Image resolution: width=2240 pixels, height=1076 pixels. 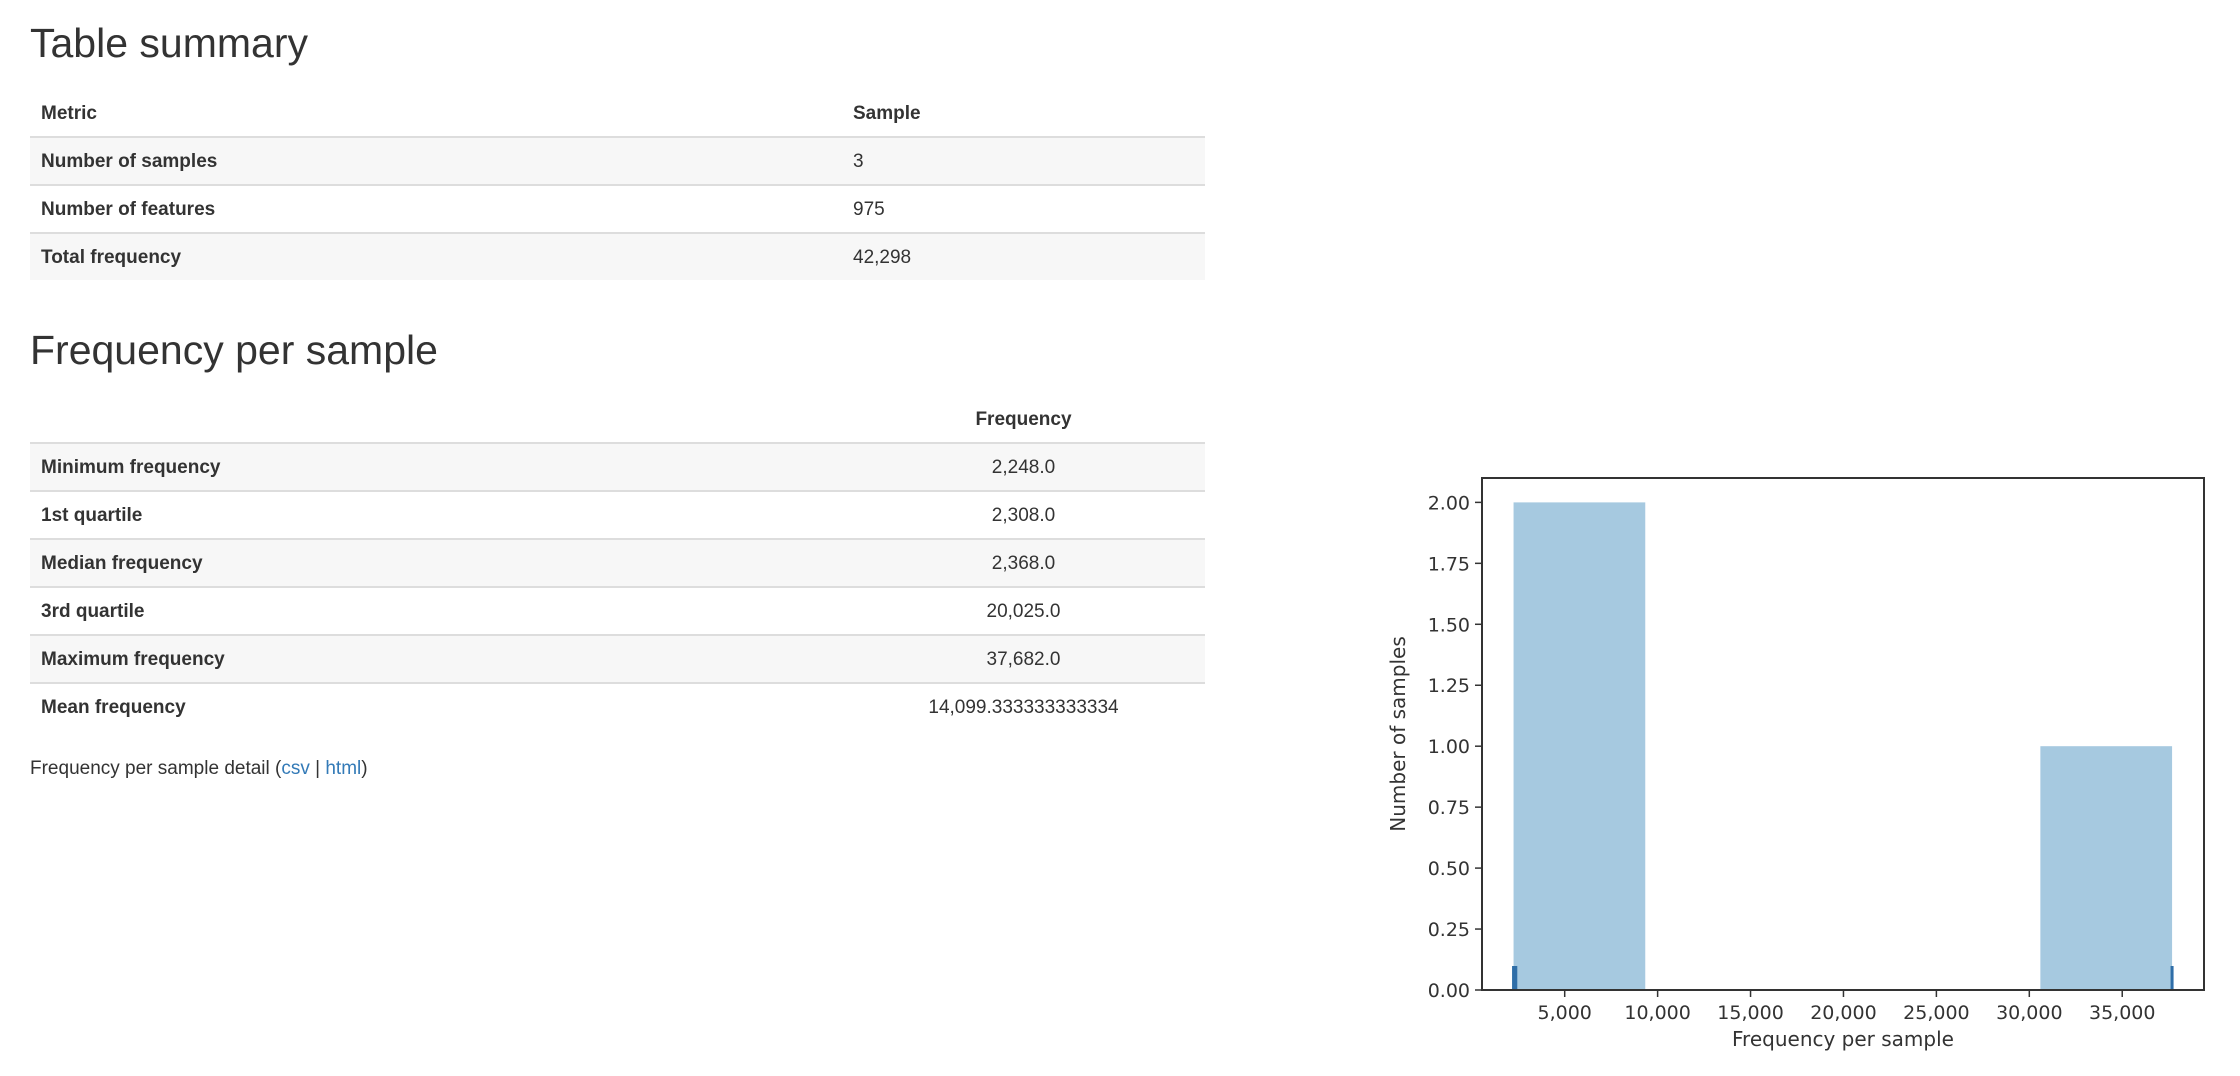 I want to click on table-row: Total frequency 42,298, so click(x=617, y=256).